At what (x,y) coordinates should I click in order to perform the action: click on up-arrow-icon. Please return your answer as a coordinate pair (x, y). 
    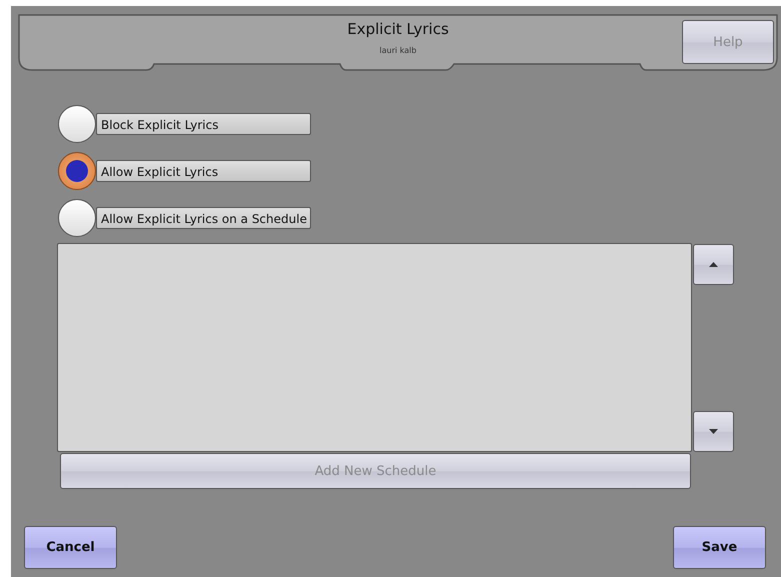
    Looking at the image, I should click on (713, 264).